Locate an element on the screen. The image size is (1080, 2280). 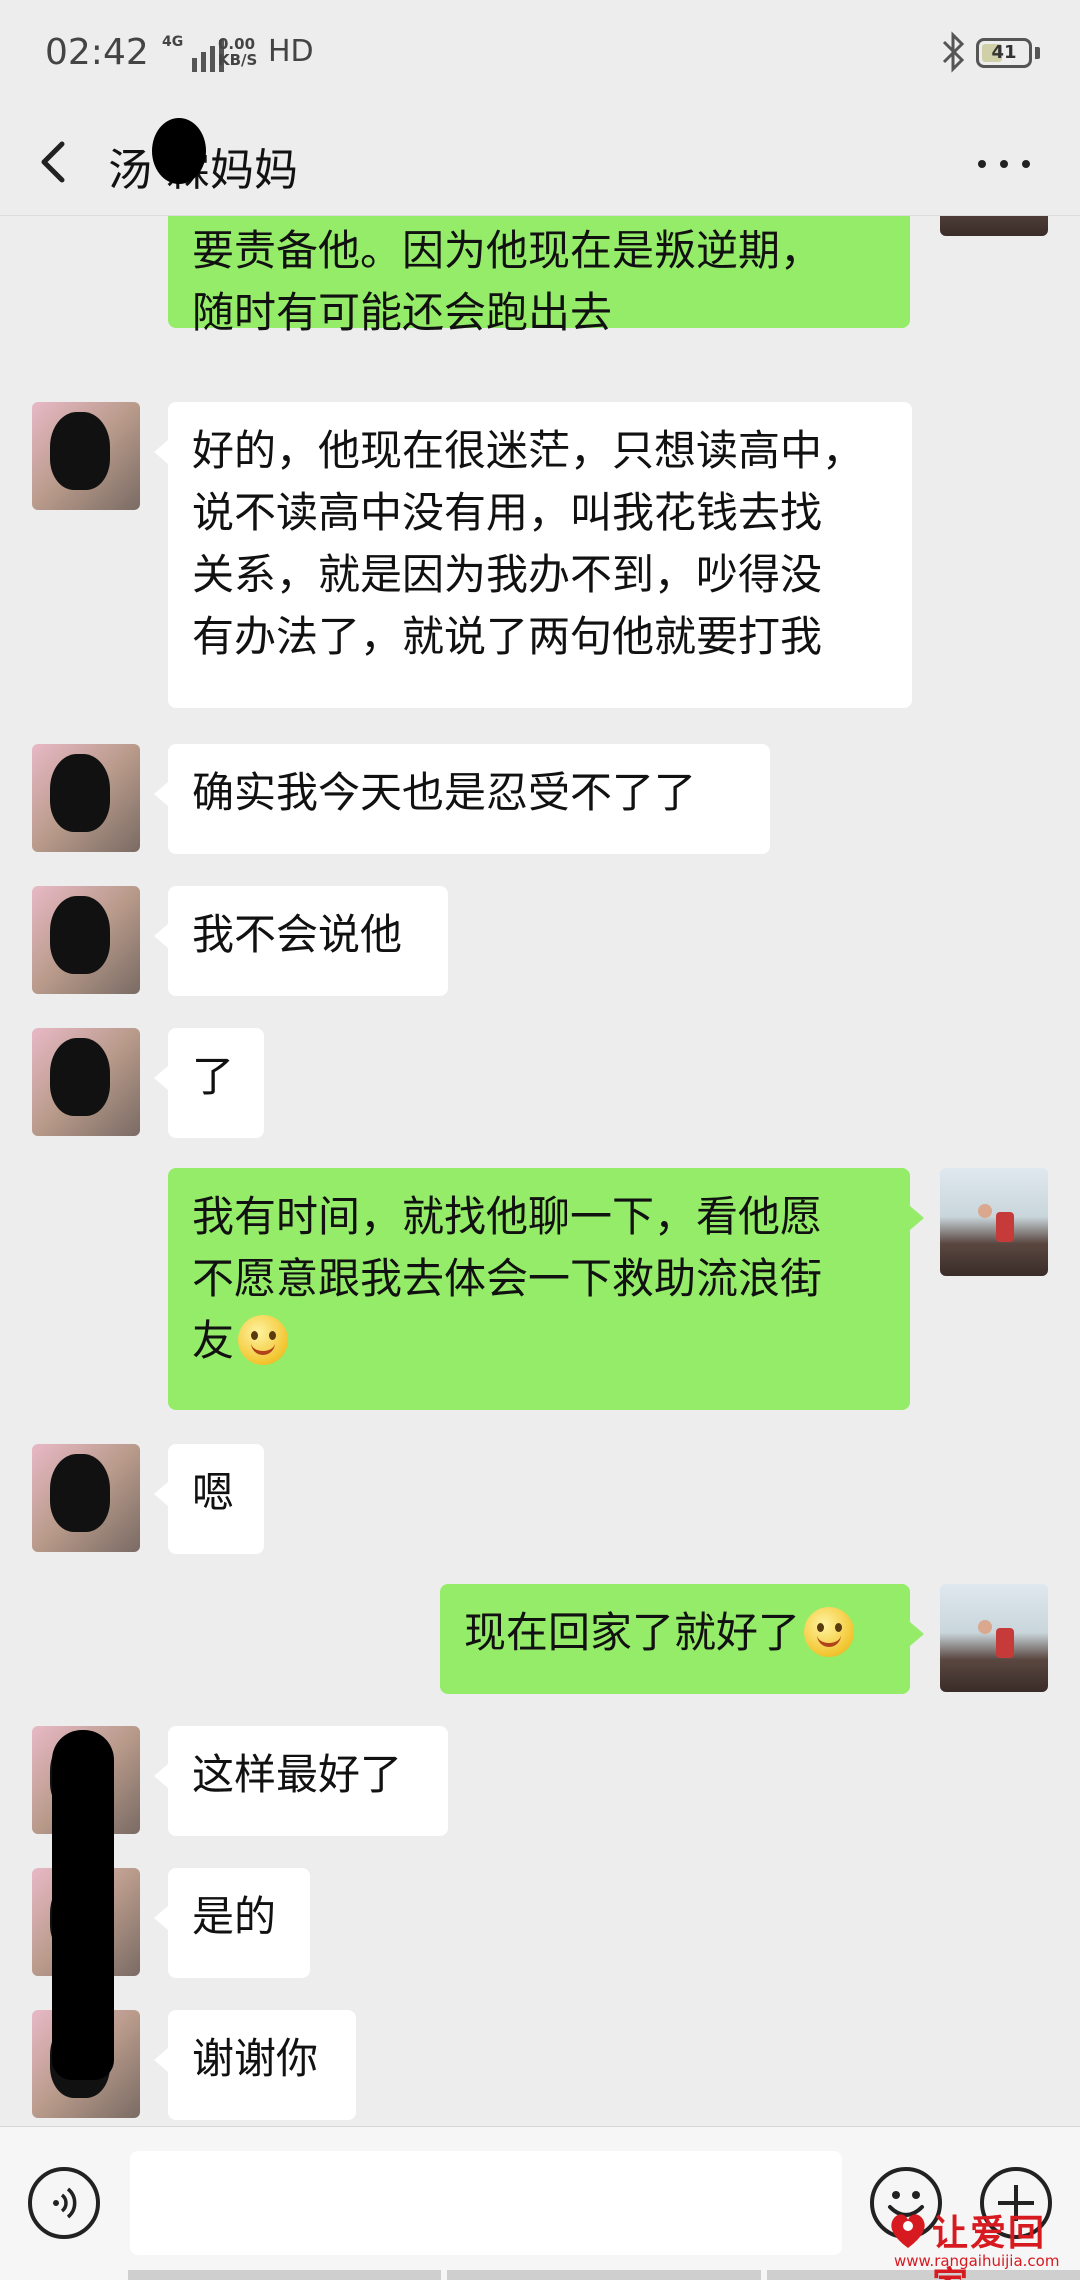
voice-button is located at coordinates (64, 2203).